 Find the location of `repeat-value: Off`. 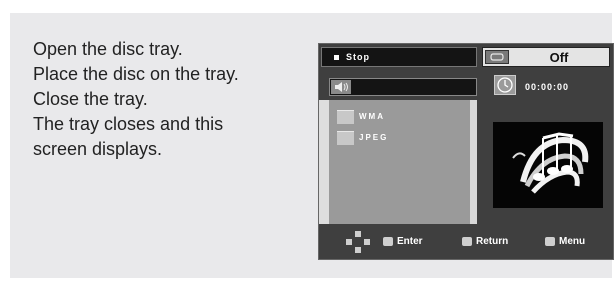

repeat-value: Off is located at coordinates (559, 57).